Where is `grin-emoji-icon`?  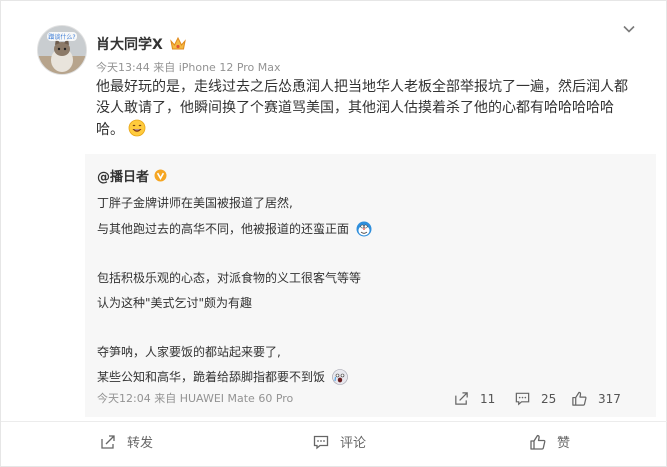
grin-emoji-icon is located at coordinates (137, 128).